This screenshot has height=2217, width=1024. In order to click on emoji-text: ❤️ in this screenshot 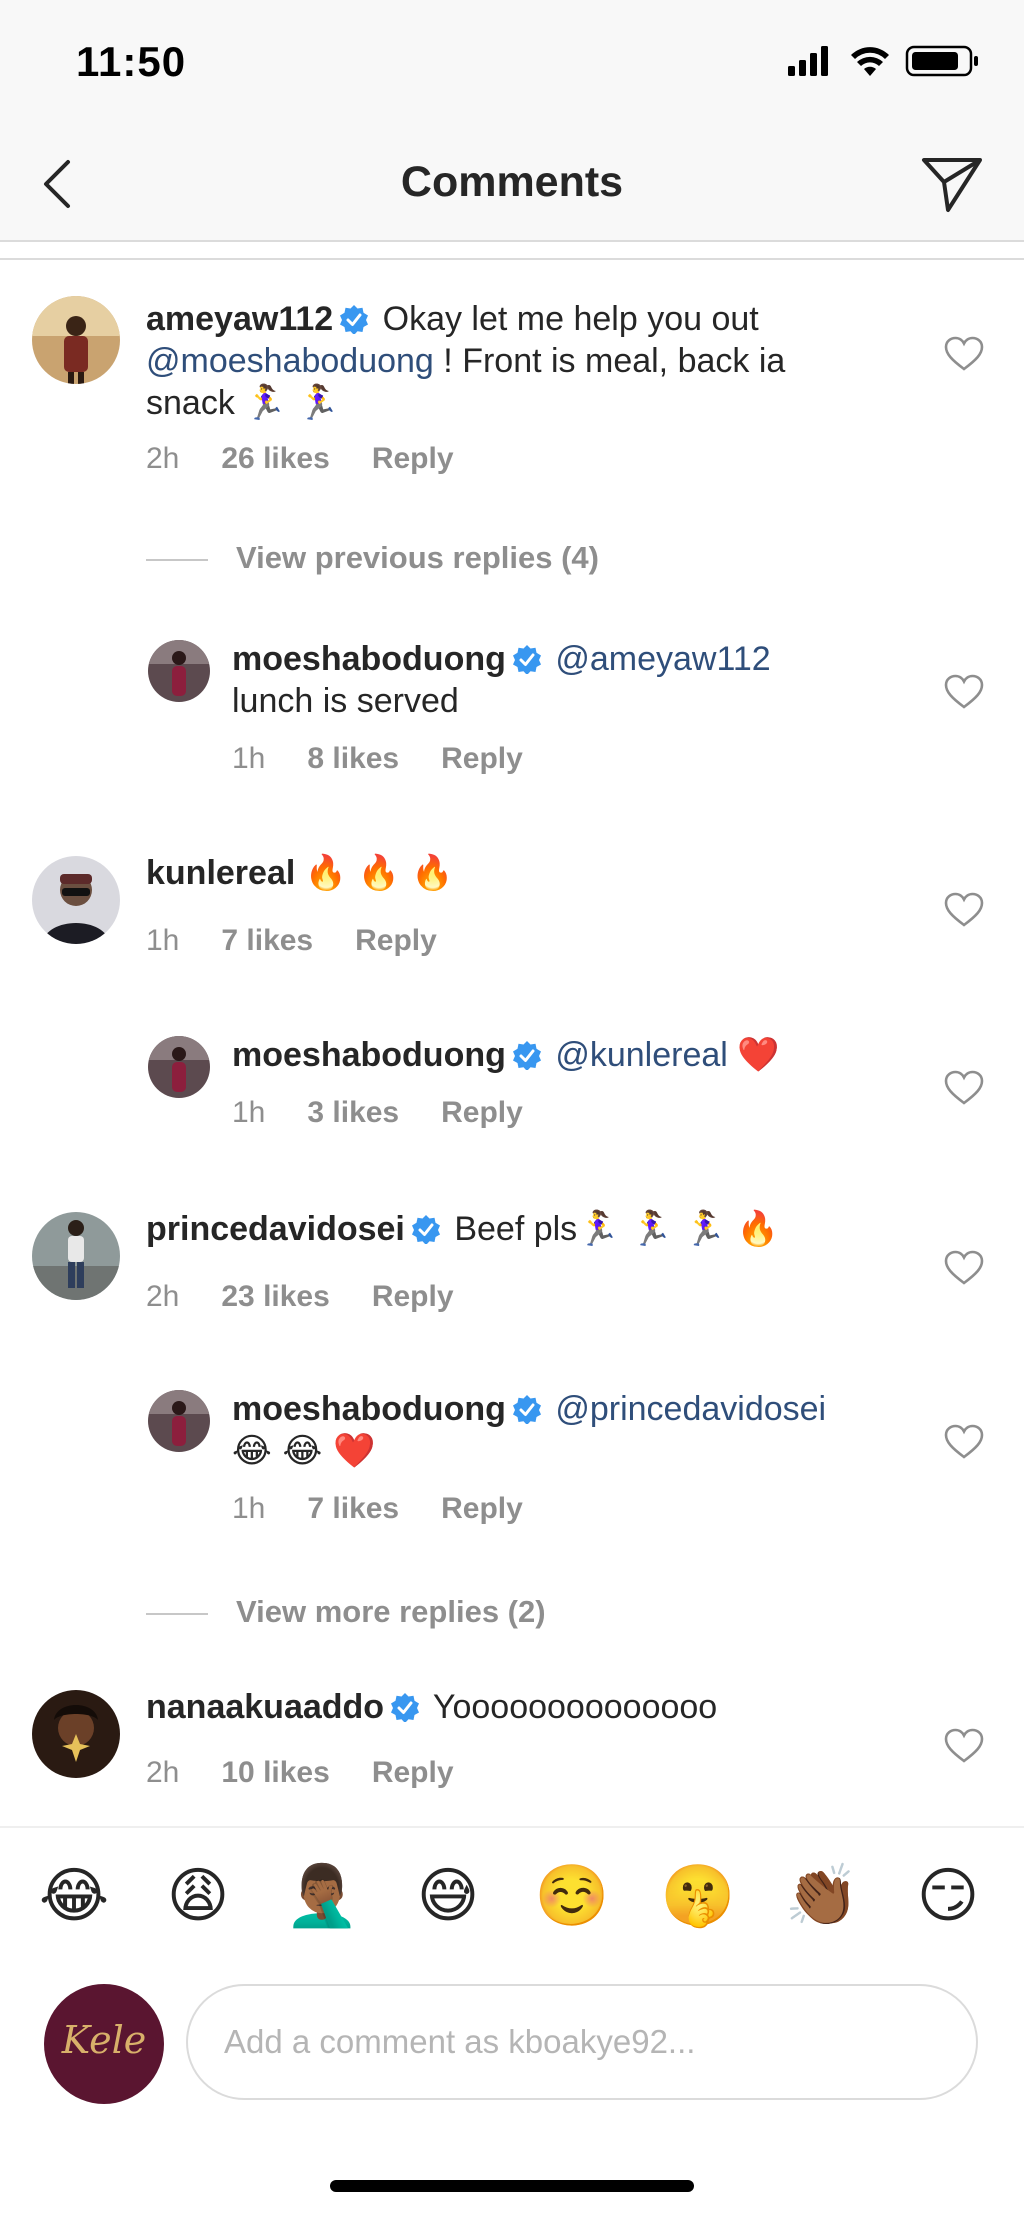, I will do `click(758, 1055)`.